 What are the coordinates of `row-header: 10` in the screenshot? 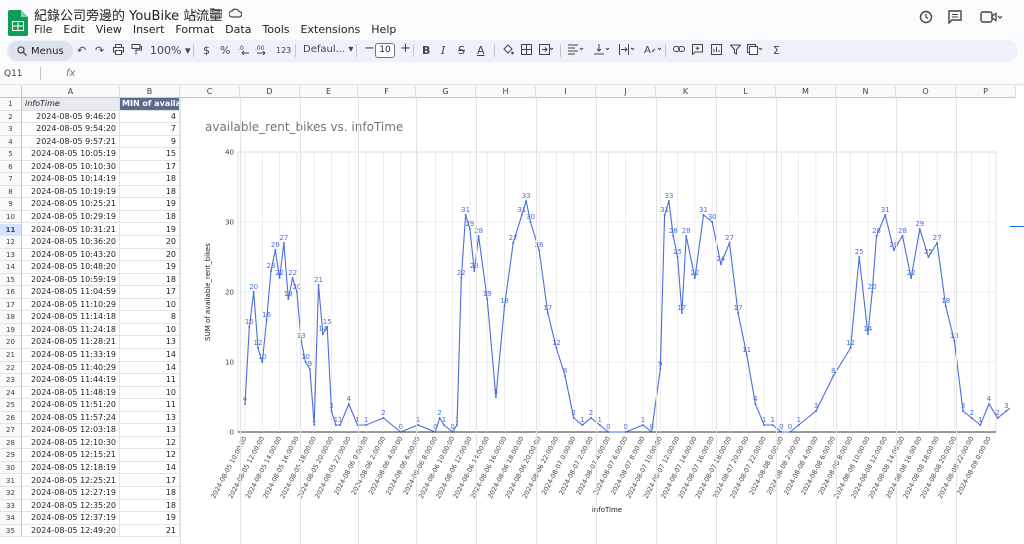 It's located at (11, 217).